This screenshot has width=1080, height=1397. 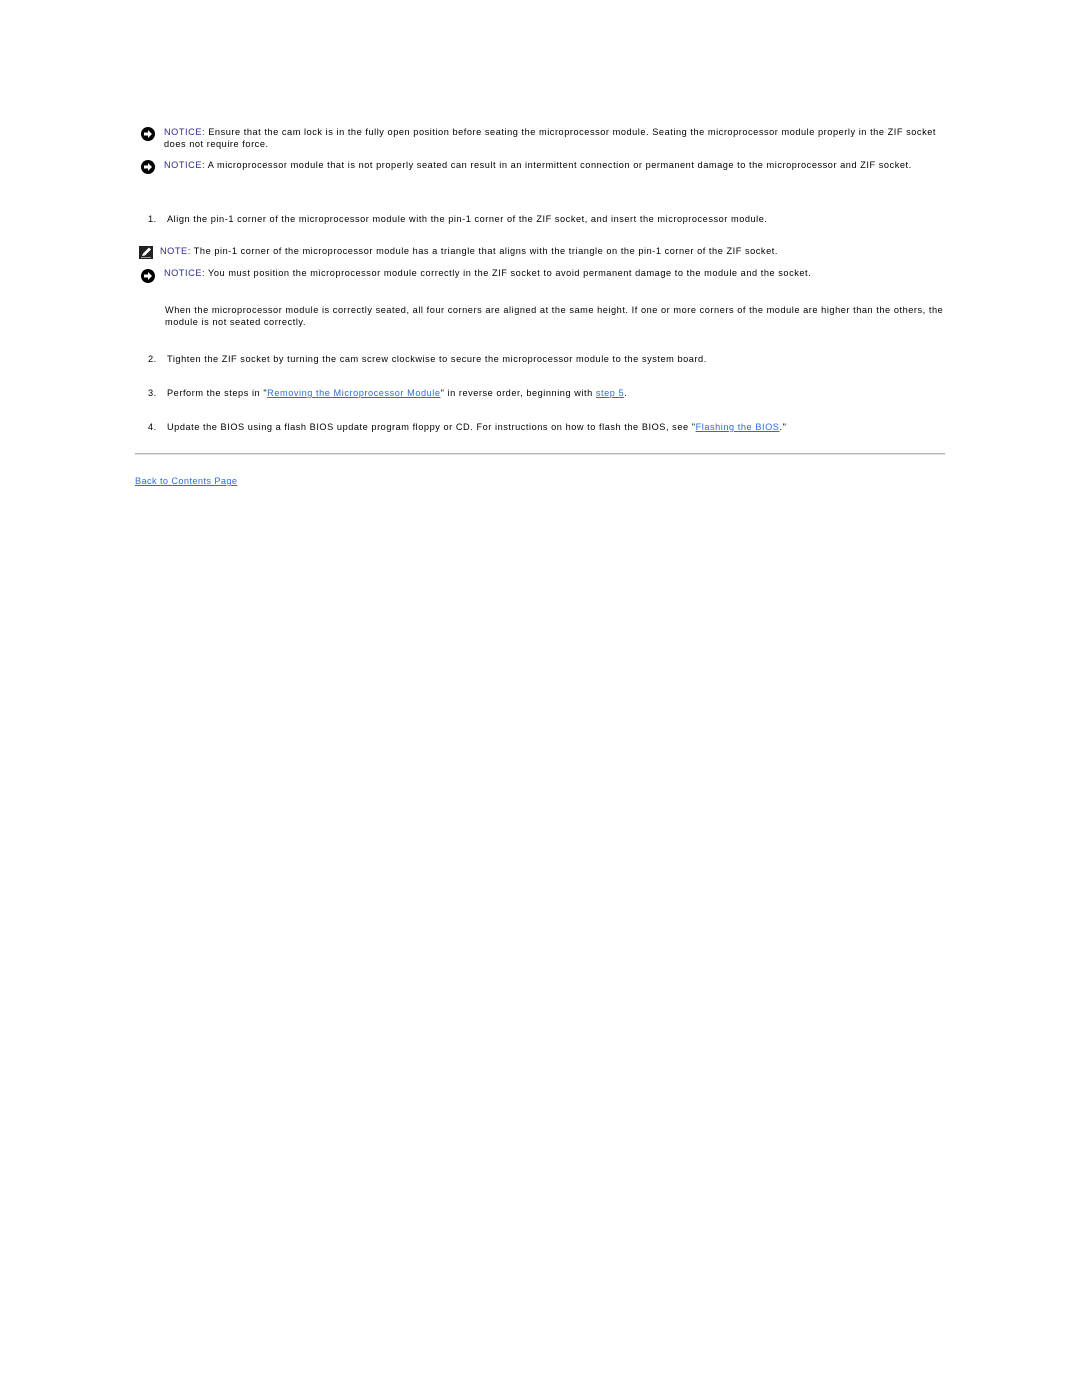 I want to click on step-text-part: " in reverse order, beginning with, so click(x=518, y=393).